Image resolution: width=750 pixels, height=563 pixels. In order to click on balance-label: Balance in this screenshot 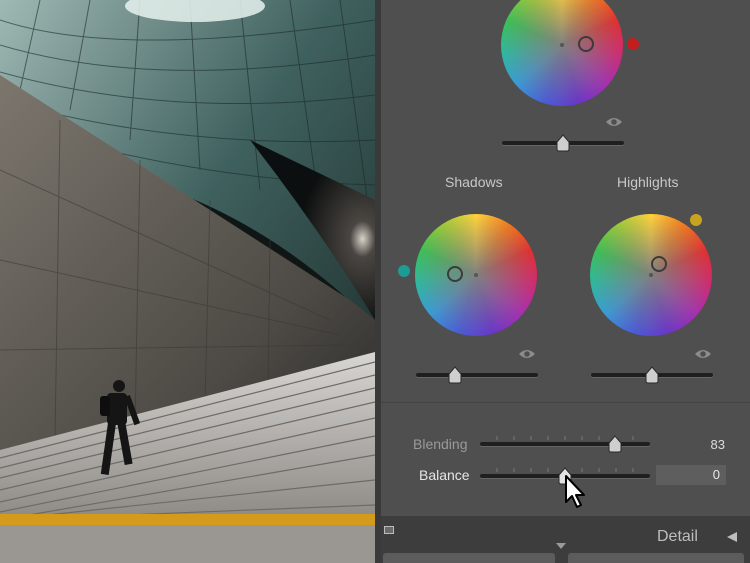, I will do `click(444, 475)`.